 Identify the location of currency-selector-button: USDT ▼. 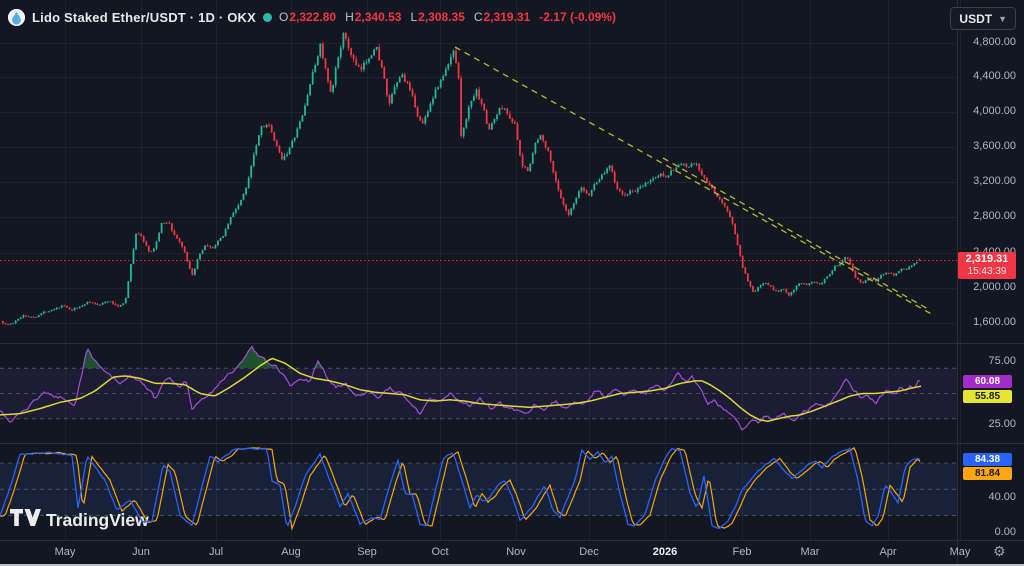
(983, 18).